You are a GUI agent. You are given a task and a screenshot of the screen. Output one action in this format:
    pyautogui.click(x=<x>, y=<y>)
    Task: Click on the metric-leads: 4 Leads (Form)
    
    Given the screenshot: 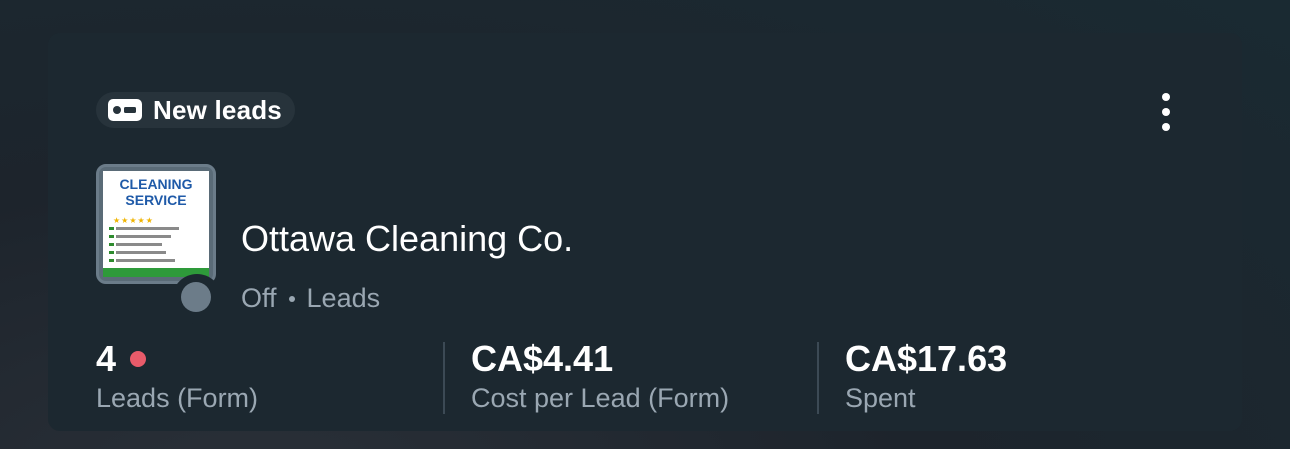 What is the action you would take?
    pyautogui.click(x=177, y=376)
    